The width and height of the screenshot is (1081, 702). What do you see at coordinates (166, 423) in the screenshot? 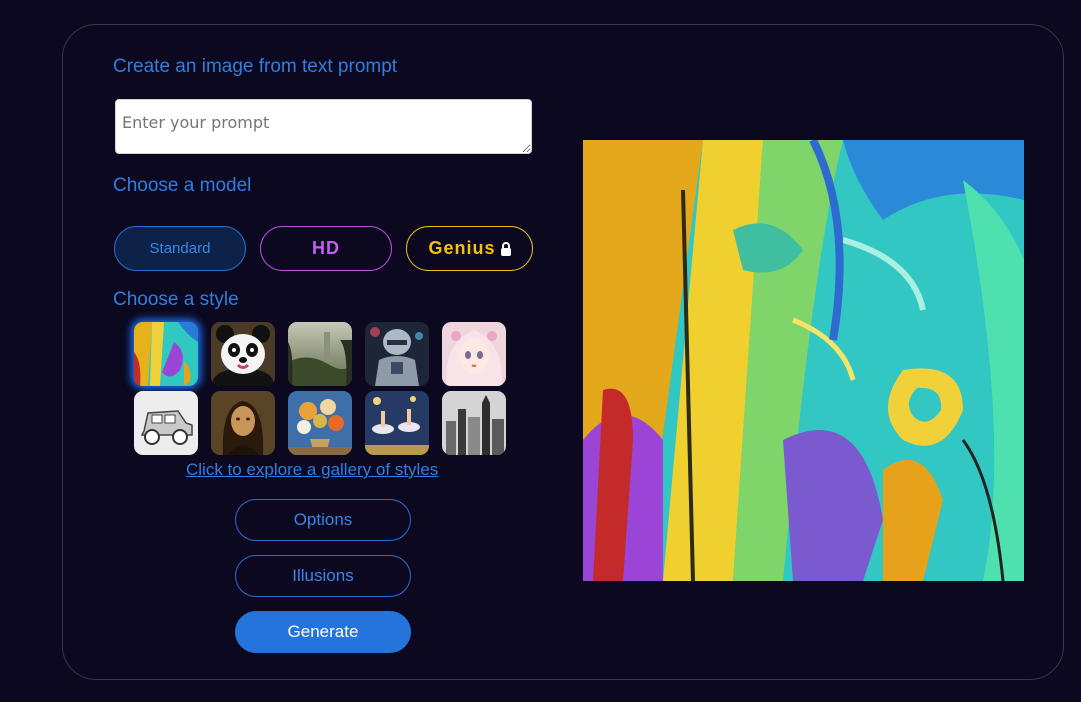
I see `style-tile-vintage-car-sketch` at bounding box center [166, 423].